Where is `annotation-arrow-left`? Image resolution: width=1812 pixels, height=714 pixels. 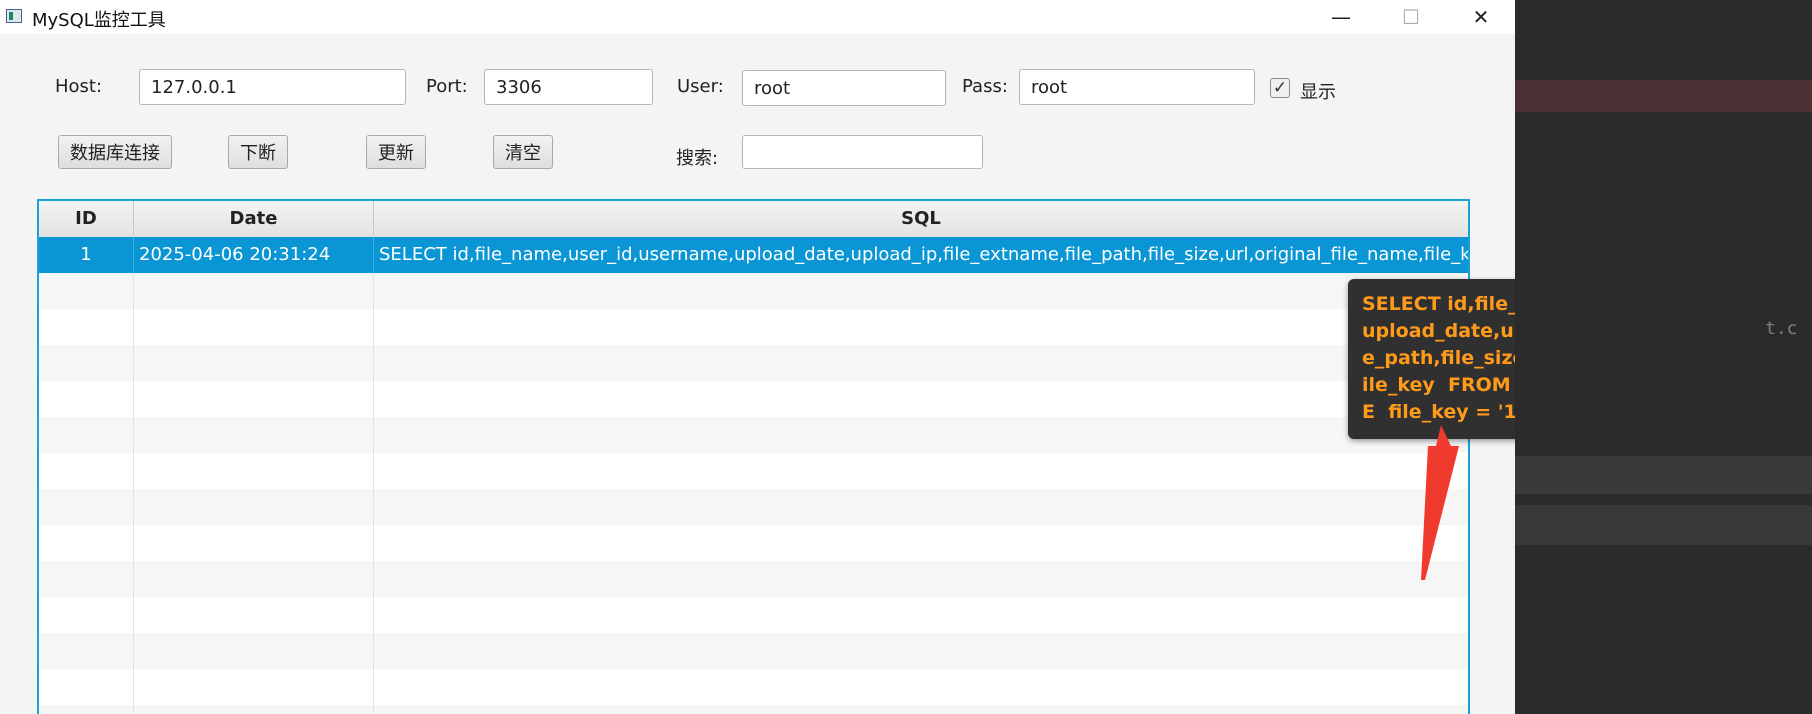
annotation-arrow-left is located at coordinates (1440, 502).